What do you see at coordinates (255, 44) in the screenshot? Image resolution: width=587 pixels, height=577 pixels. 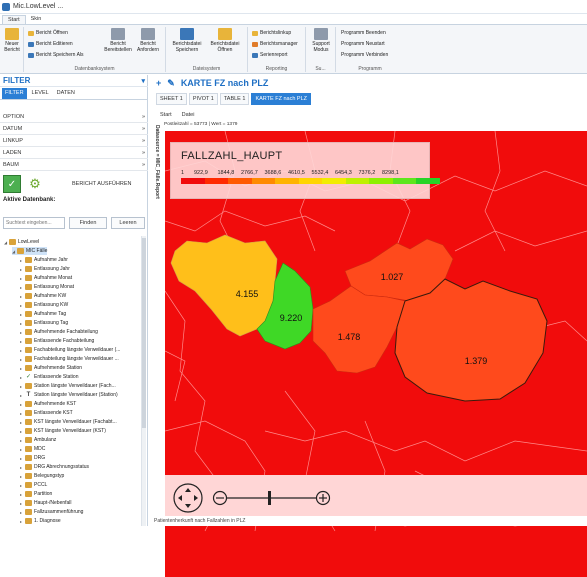 I see `manager-icon` at bounding box center [255, 44].